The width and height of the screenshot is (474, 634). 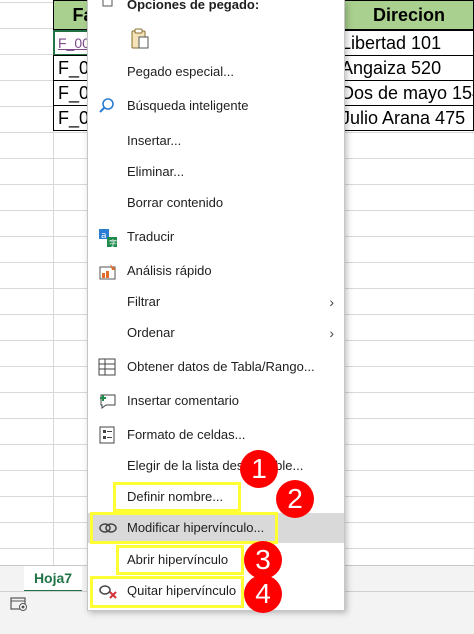 What do you see at coordinates (104, 236) in the screenshot?
I see `svg-text: a` at bounding box center [104, 236].